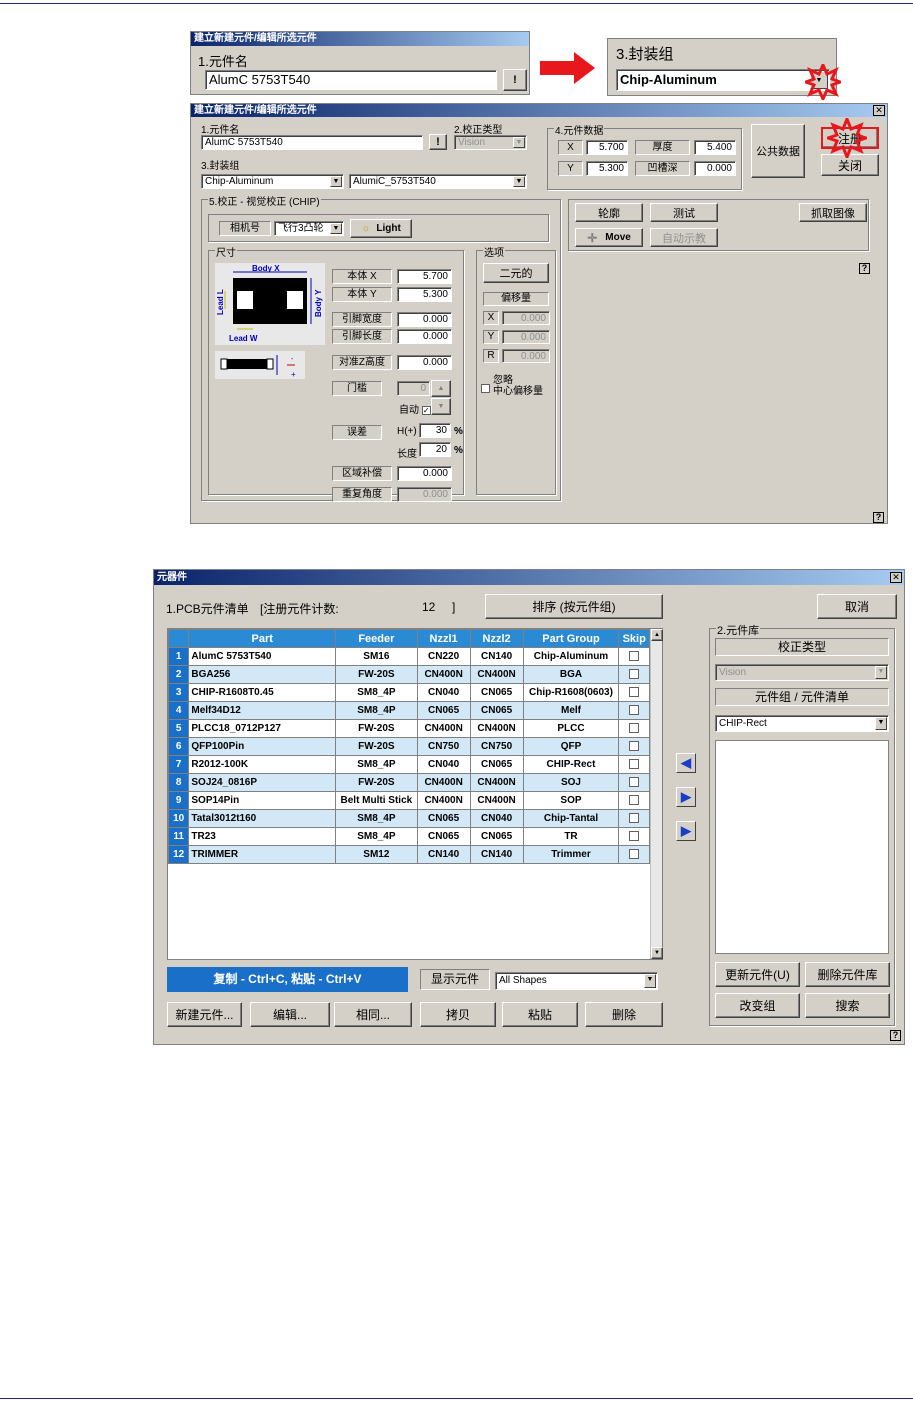  Describe the element at coordinates (833, 212) in the screenshot. I see `grab-image-button: 抓取图像` at that location.